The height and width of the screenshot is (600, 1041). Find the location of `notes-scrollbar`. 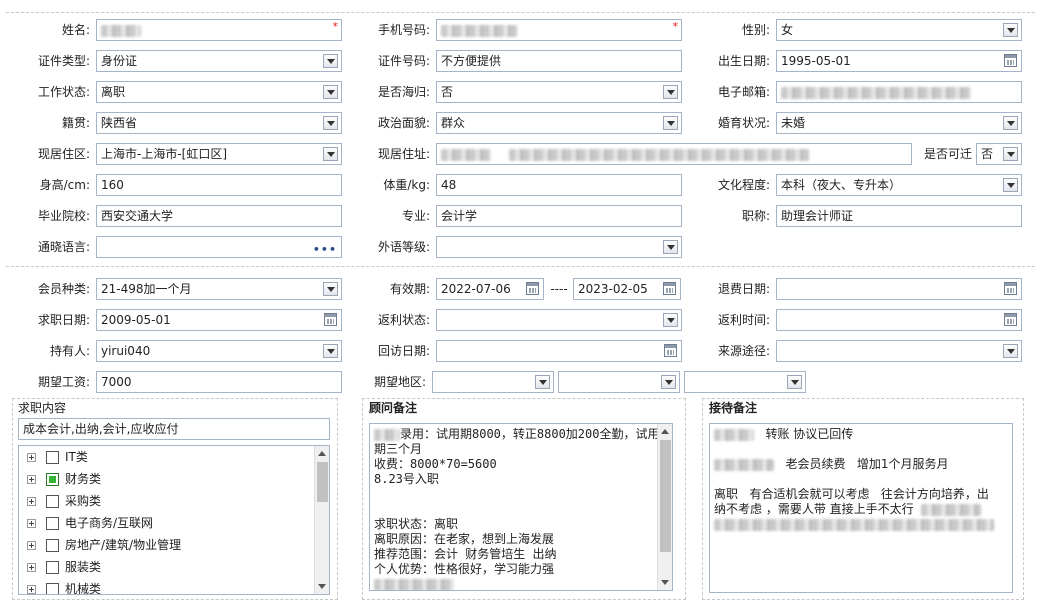

notes-scrollbar is located at coordinates (664, 507).